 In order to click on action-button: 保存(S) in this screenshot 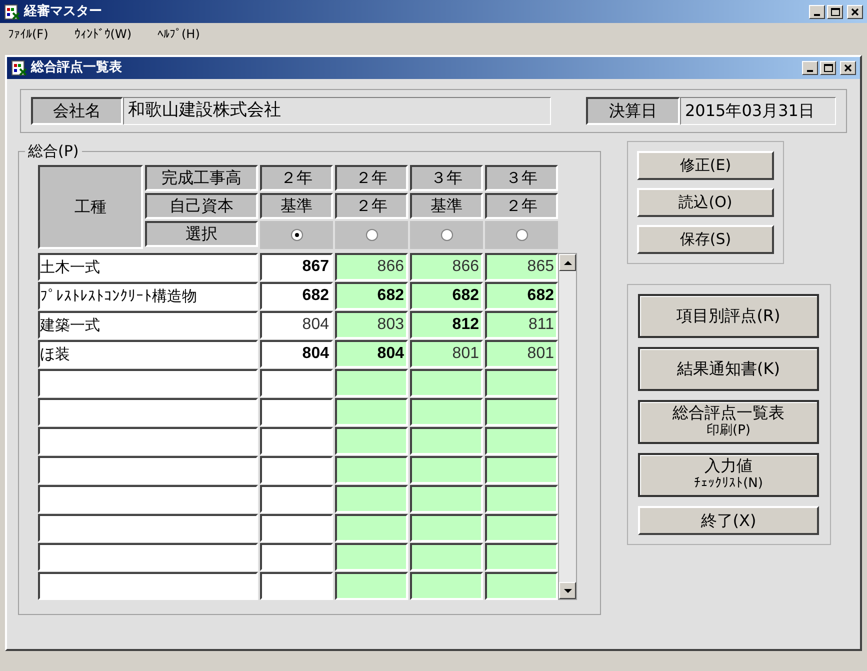, I will do `click(705, 239)`.